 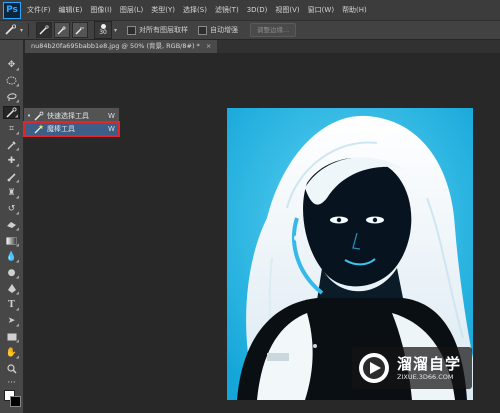 I want to click on ellipsis-icon: ···, so click(x=11, y=382).